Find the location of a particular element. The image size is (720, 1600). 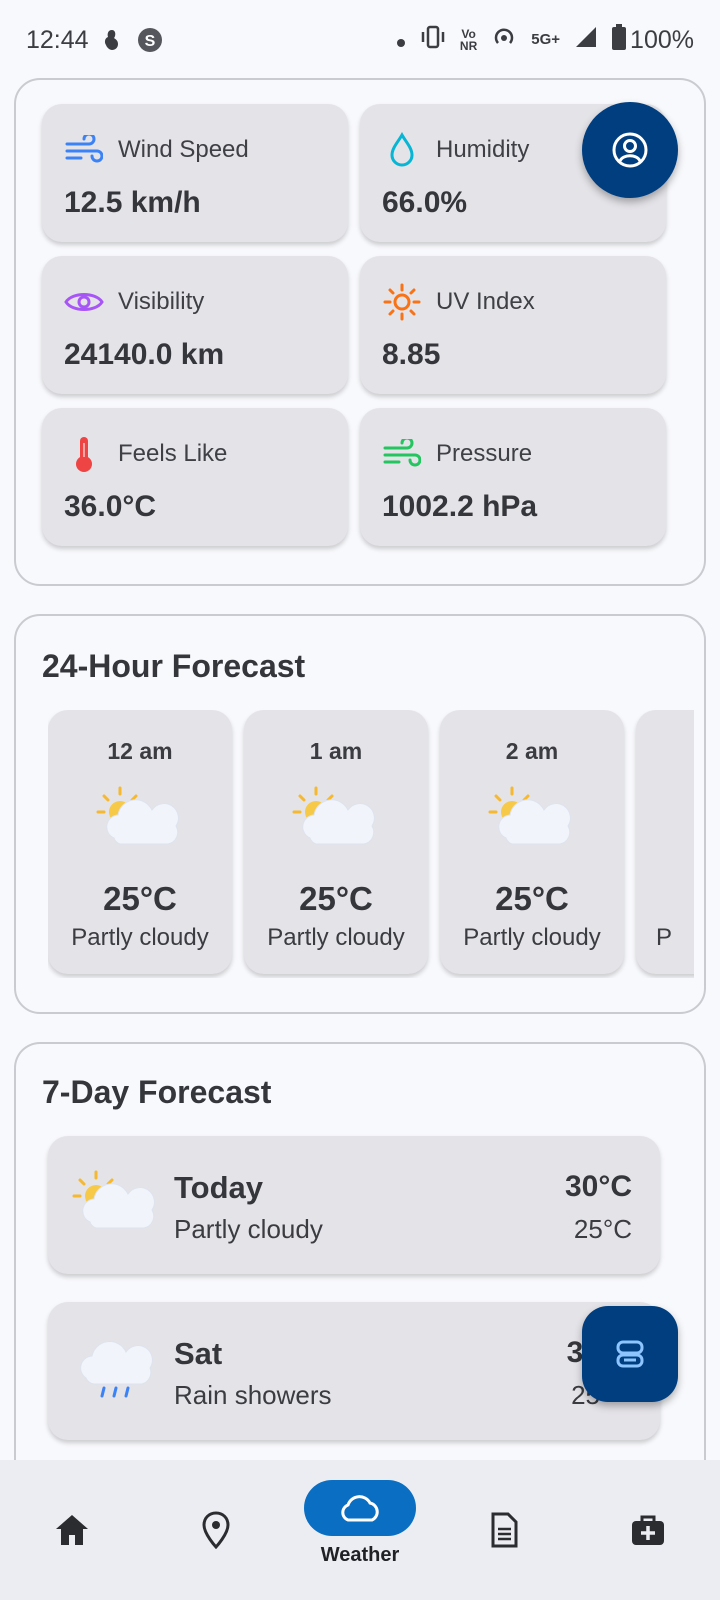

wind-speed-value: 12.5 km/h is located at coordinates (132, 202).